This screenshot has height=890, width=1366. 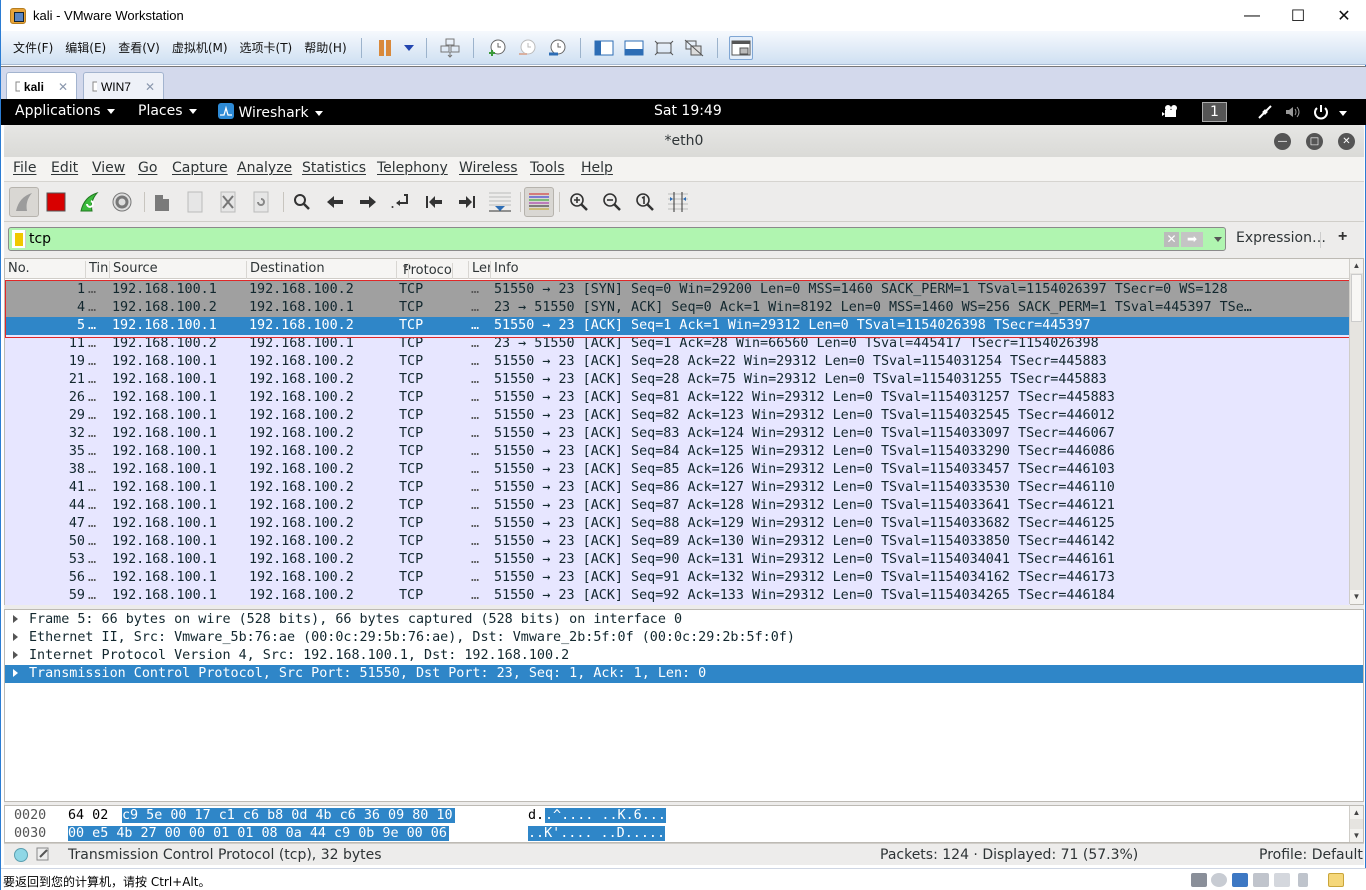 What do you see at coordinates (33, 47) in the screenshot?
I see `menu-file: 文件(F)` at bounding box center [33, 47].